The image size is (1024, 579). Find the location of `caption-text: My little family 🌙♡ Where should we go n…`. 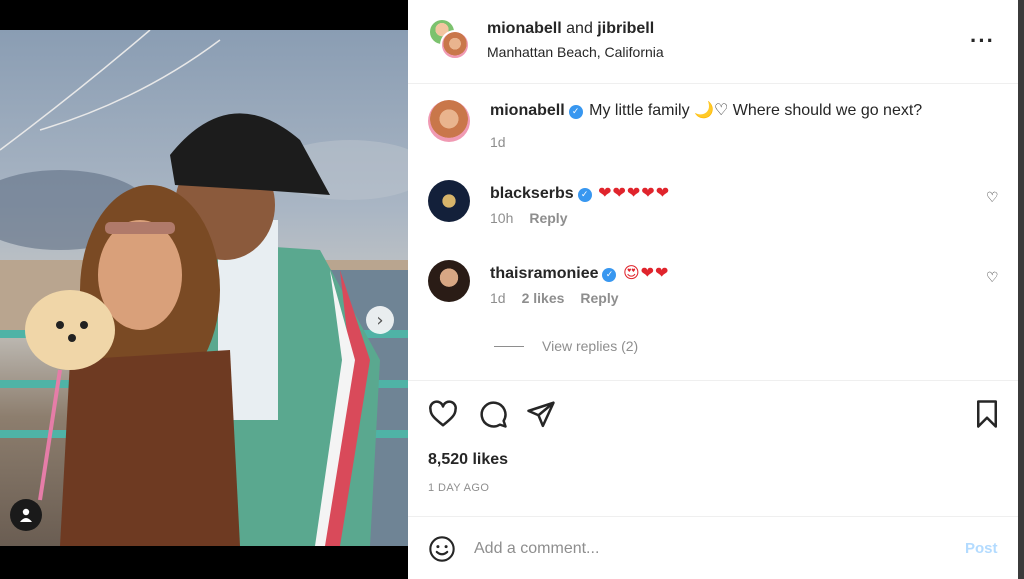

caption-text: My little family 🌙♡ Where should we go n… is located at coordinates (756, 110).